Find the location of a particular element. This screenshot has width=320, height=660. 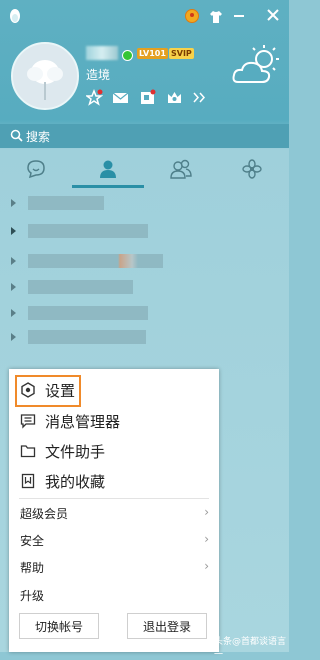

logout-button: 退出登录 is located at coordinates (167, 626).